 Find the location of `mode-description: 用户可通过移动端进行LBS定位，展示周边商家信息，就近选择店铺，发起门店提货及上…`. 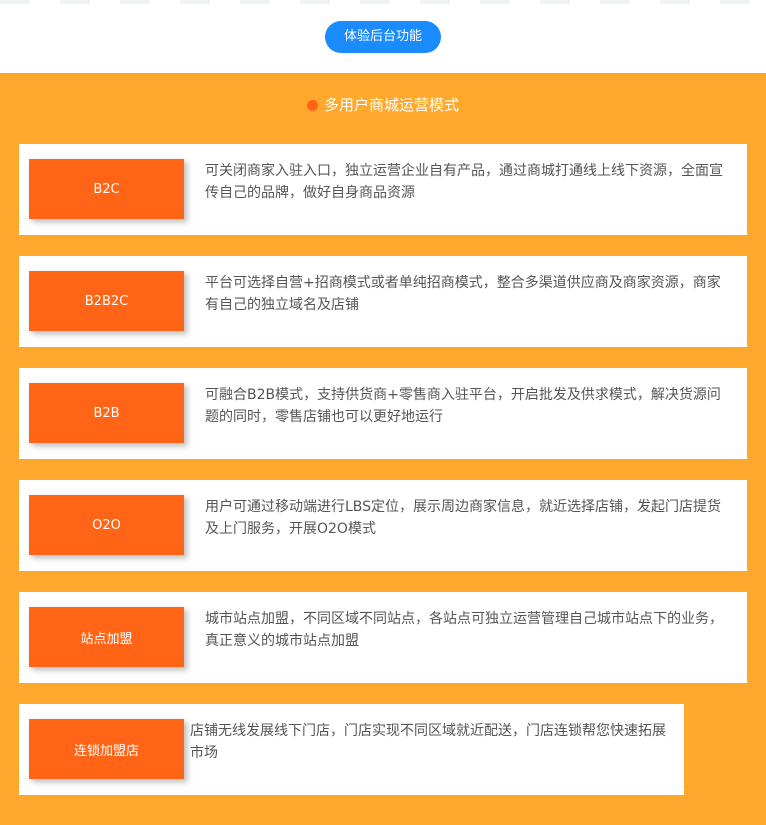

mode-description: 用户可通过移动端进行LBS定位，展示周边商家信息，就近选择店铺，发起门店提货及上… is located at coordinates (463, 518).